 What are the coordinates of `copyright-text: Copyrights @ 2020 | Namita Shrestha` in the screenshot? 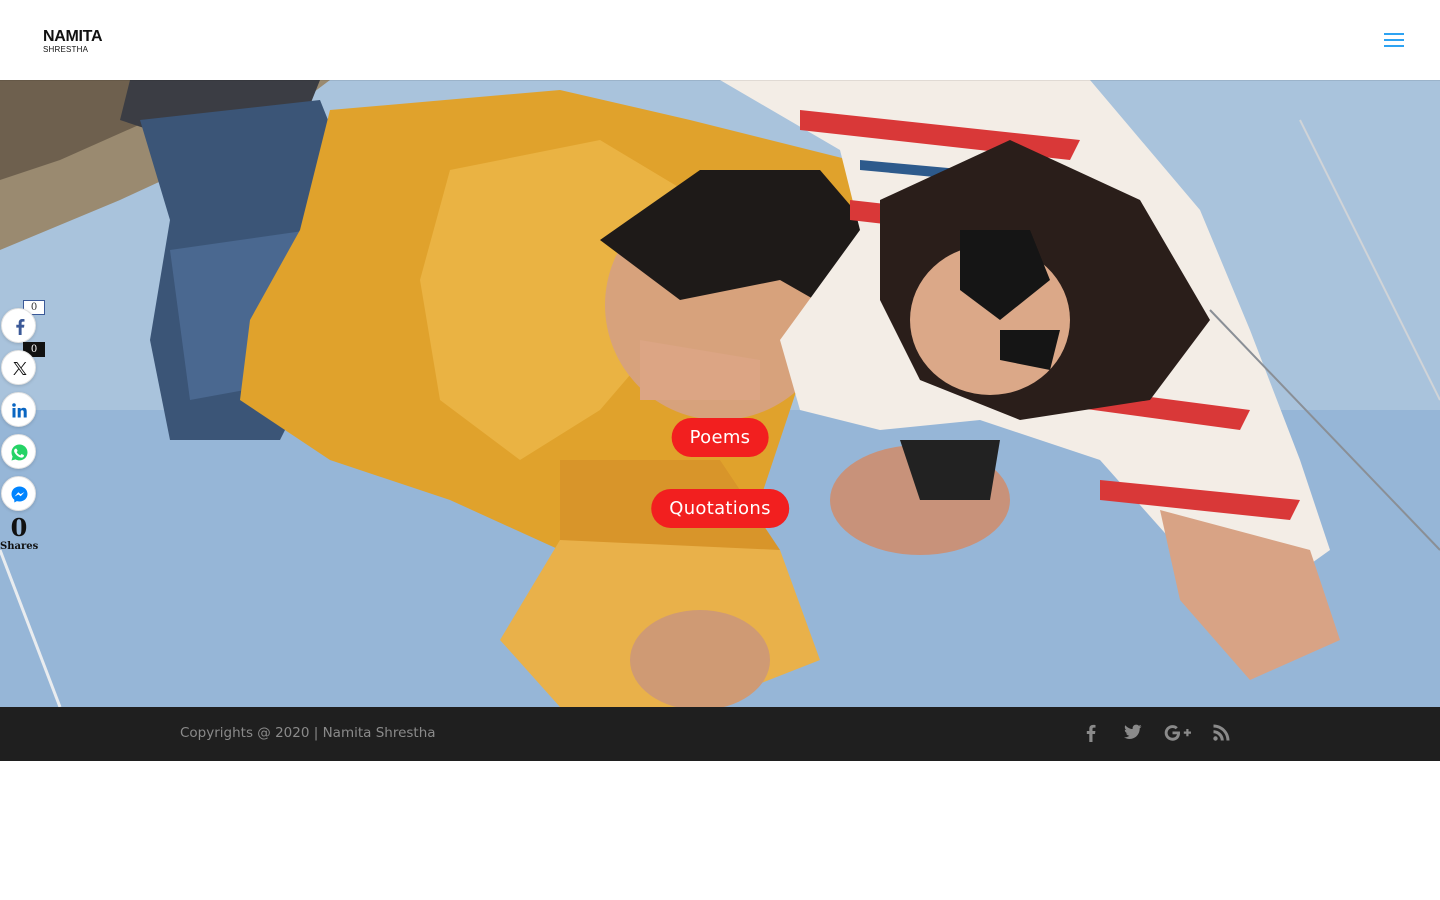 It's located at (308, 733).